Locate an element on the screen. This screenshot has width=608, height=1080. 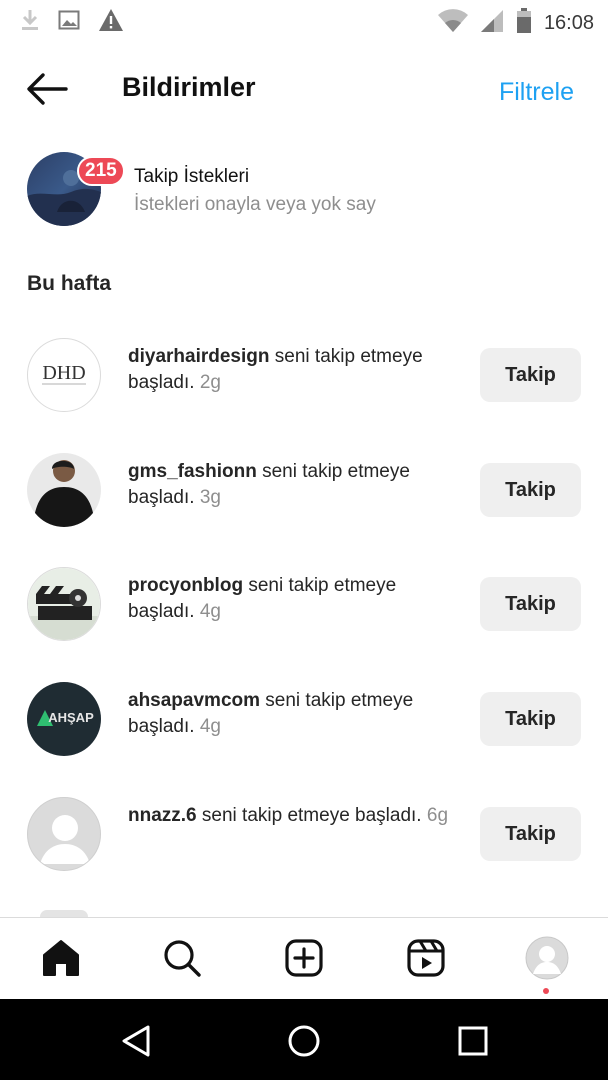
back-button is located at coordinates (47, 89).